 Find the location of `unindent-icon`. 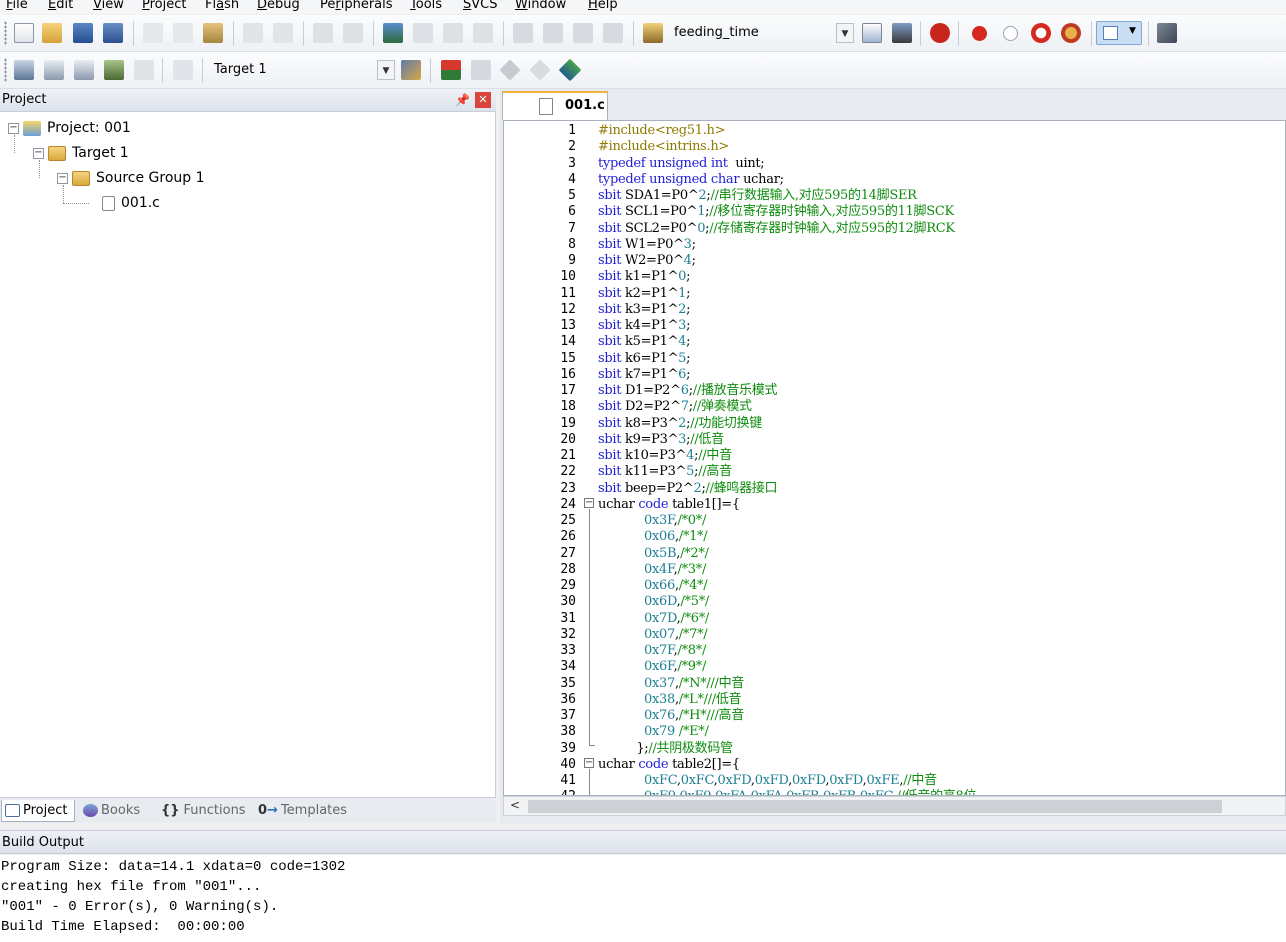

unindent-icon is located at coordinates (553, 33).